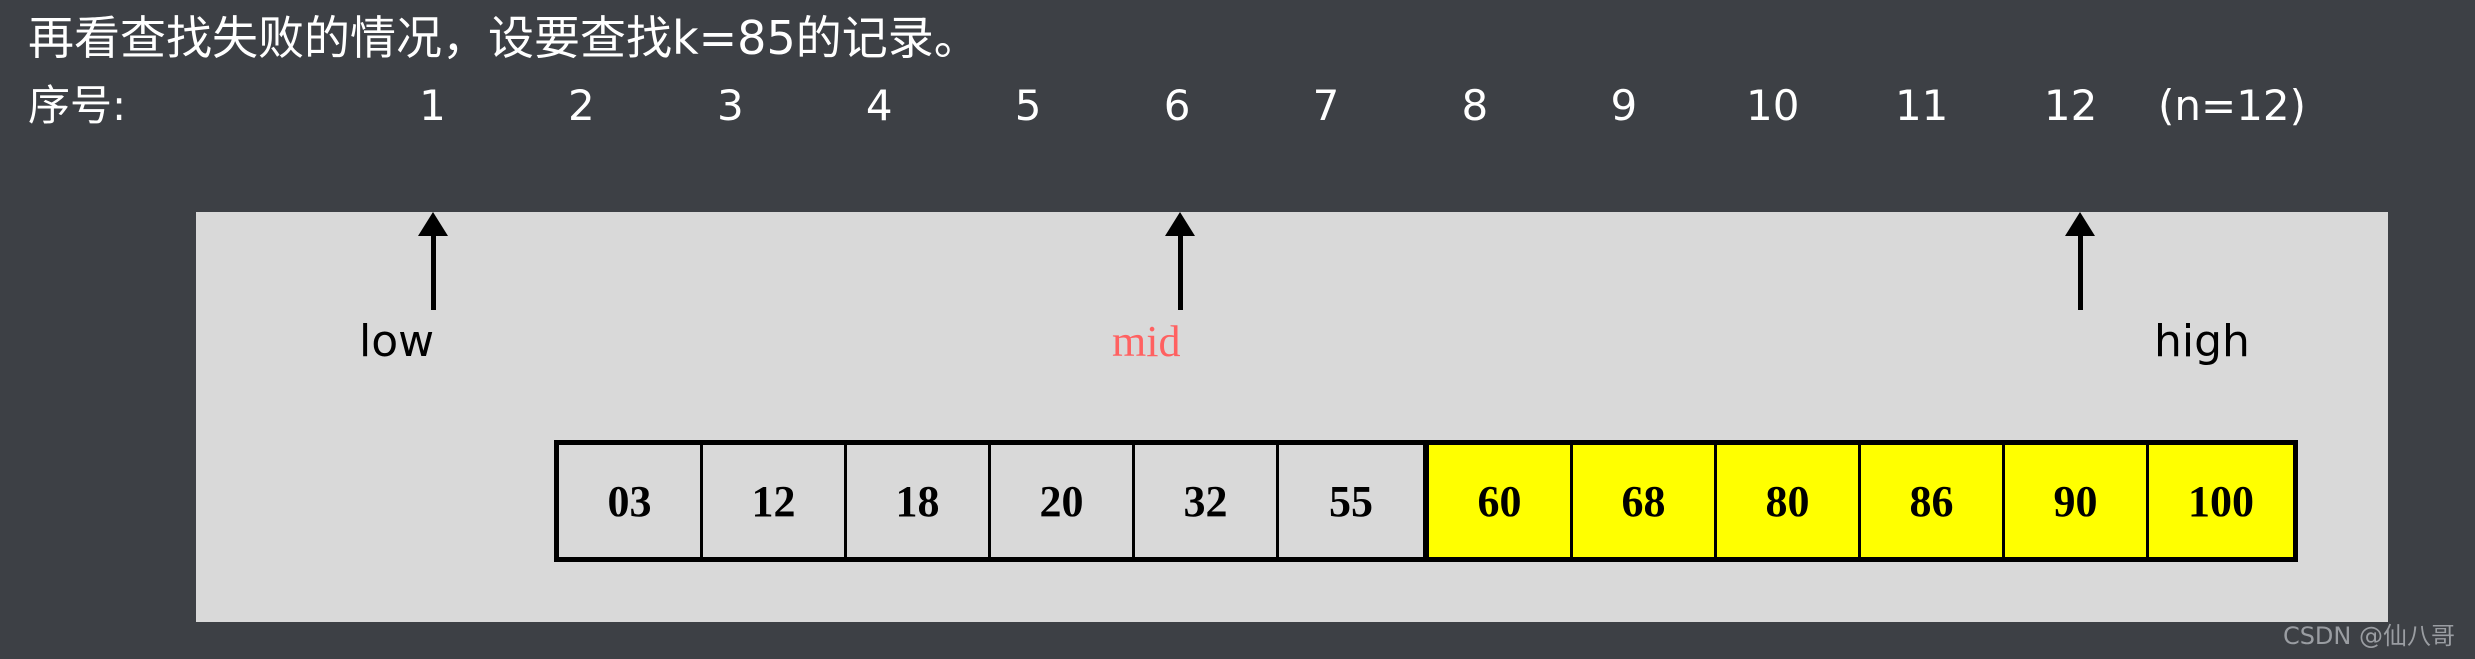 The image size is (2475, 659). What do you see at coordinates (2070, 105) in the screenshot?
I see `index-number: 12` at bounding box center [2070, 105].